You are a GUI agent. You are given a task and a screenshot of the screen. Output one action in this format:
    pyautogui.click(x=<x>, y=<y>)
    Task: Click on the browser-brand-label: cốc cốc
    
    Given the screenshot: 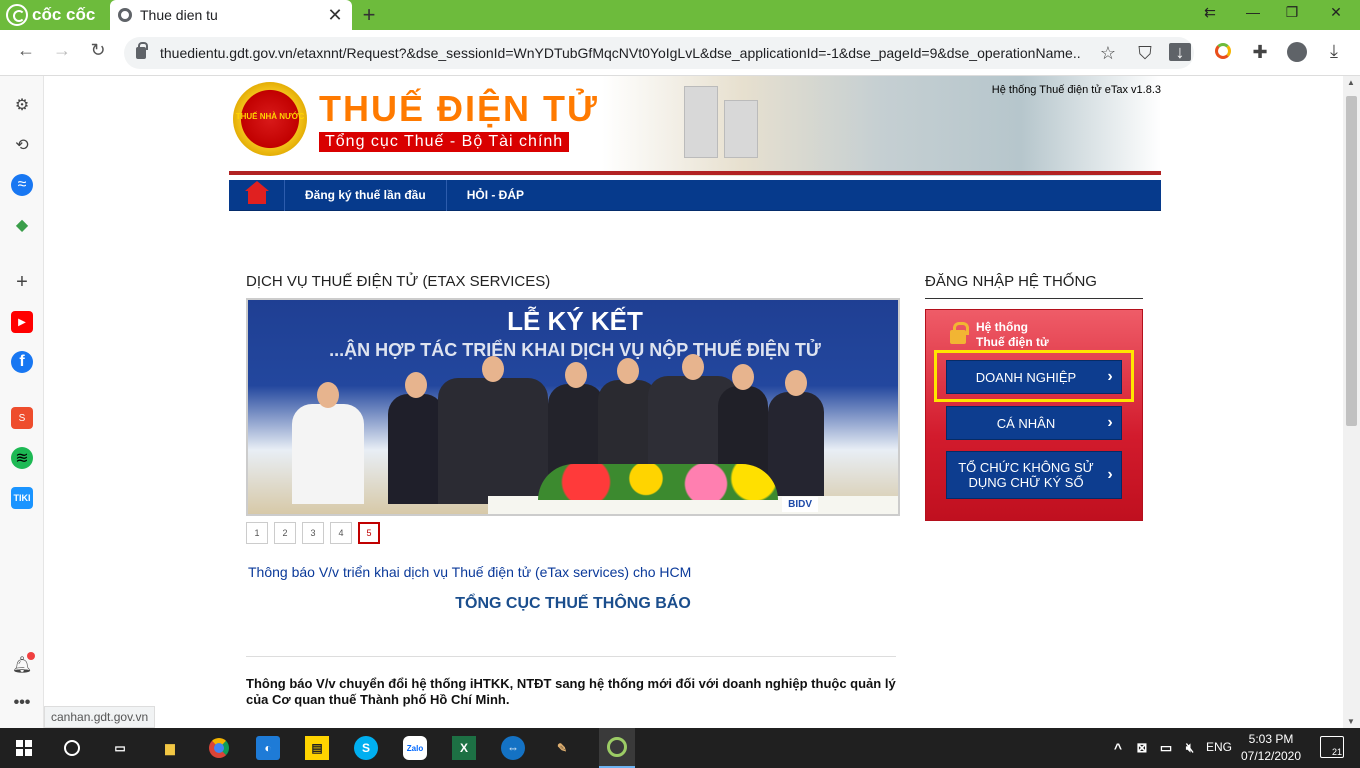 What is the action you would take?
    pyautogui.click(x=64, y=14)
    